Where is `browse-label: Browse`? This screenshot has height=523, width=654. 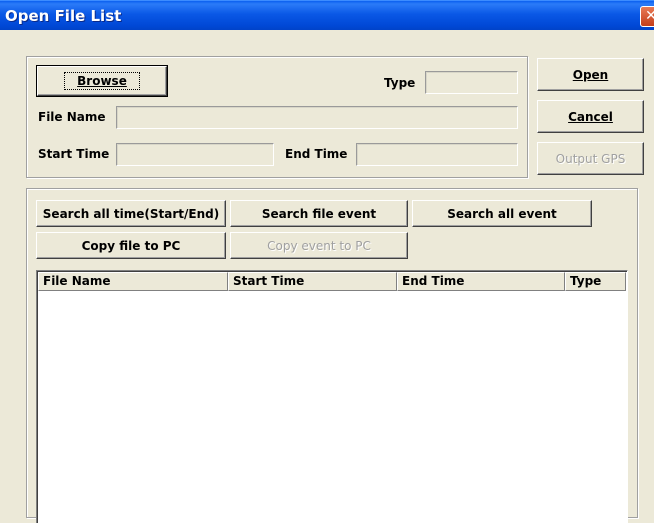 browse-label: Browse is located at coordinates (102, 81).